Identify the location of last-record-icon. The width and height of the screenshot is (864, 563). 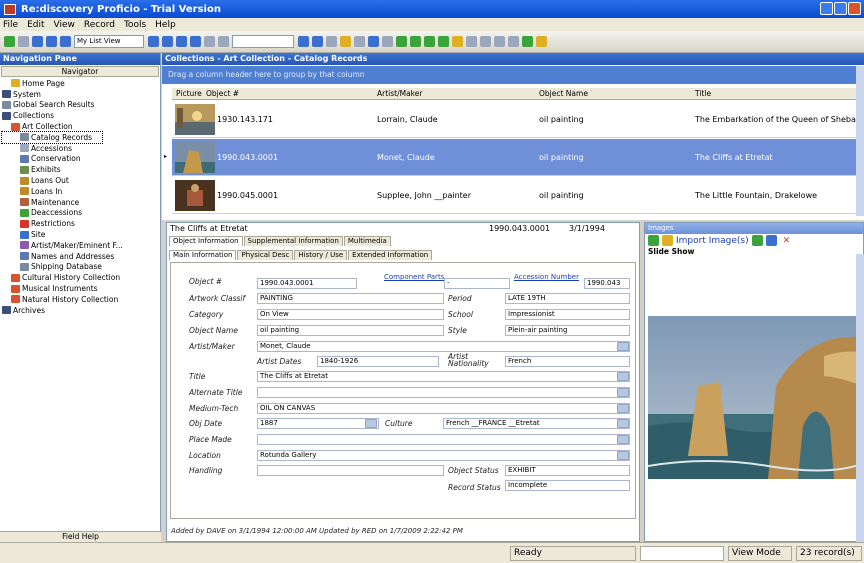
(195, 41).